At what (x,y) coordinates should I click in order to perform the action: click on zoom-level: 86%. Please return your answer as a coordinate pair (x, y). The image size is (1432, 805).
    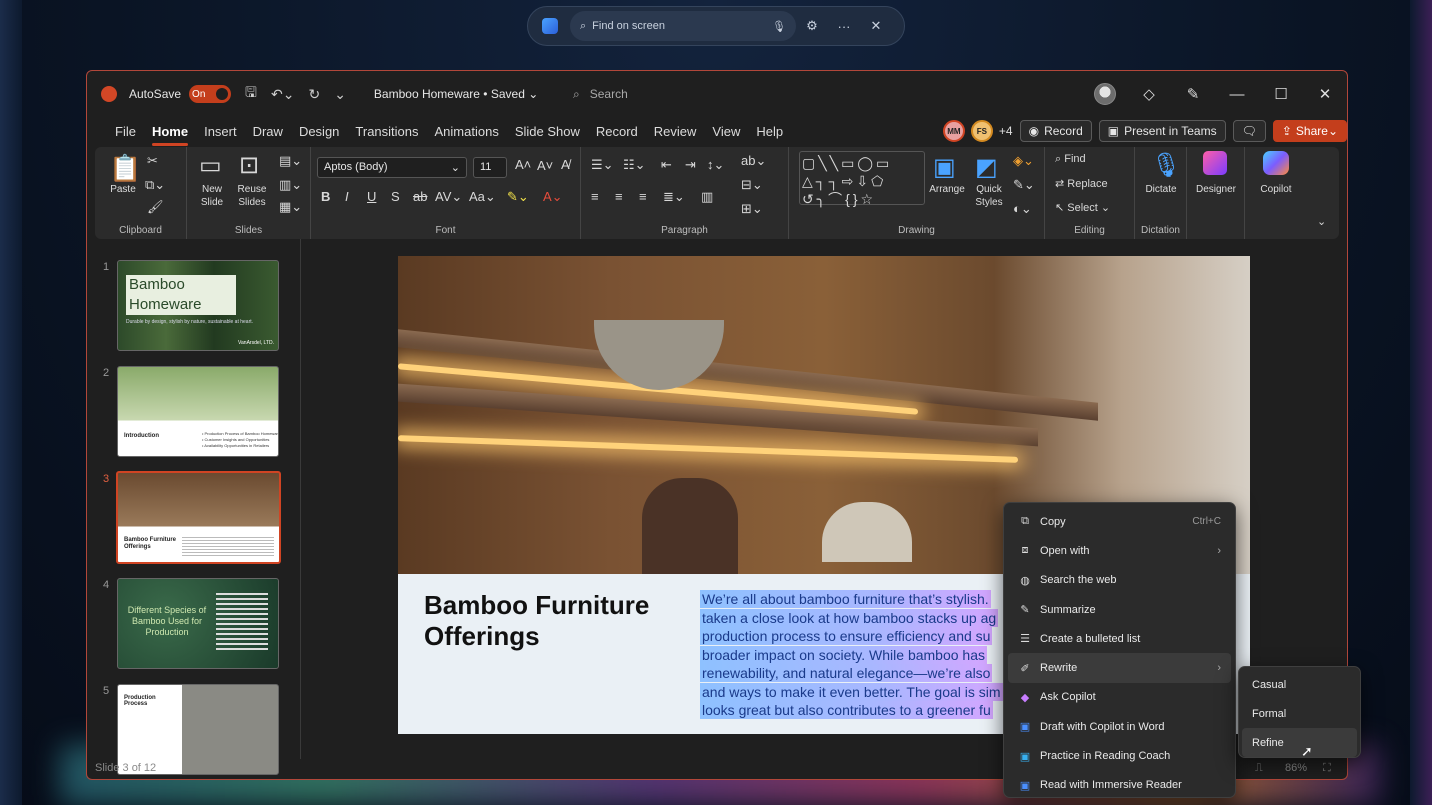
    Looking at the image, I should click on (1296, 768).